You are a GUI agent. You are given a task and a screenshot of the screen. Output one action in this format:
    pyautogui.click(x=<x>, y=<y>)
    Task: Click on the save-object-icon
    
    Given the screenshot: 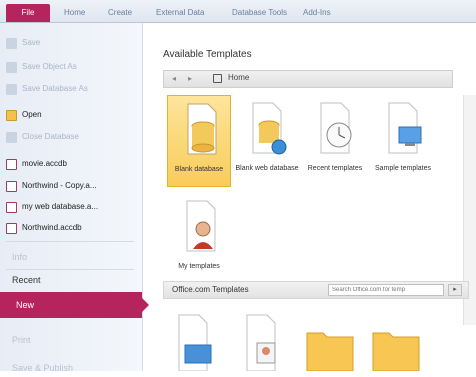 What is the action you would take?
    pyautogui.click(x=11, y=67)
    